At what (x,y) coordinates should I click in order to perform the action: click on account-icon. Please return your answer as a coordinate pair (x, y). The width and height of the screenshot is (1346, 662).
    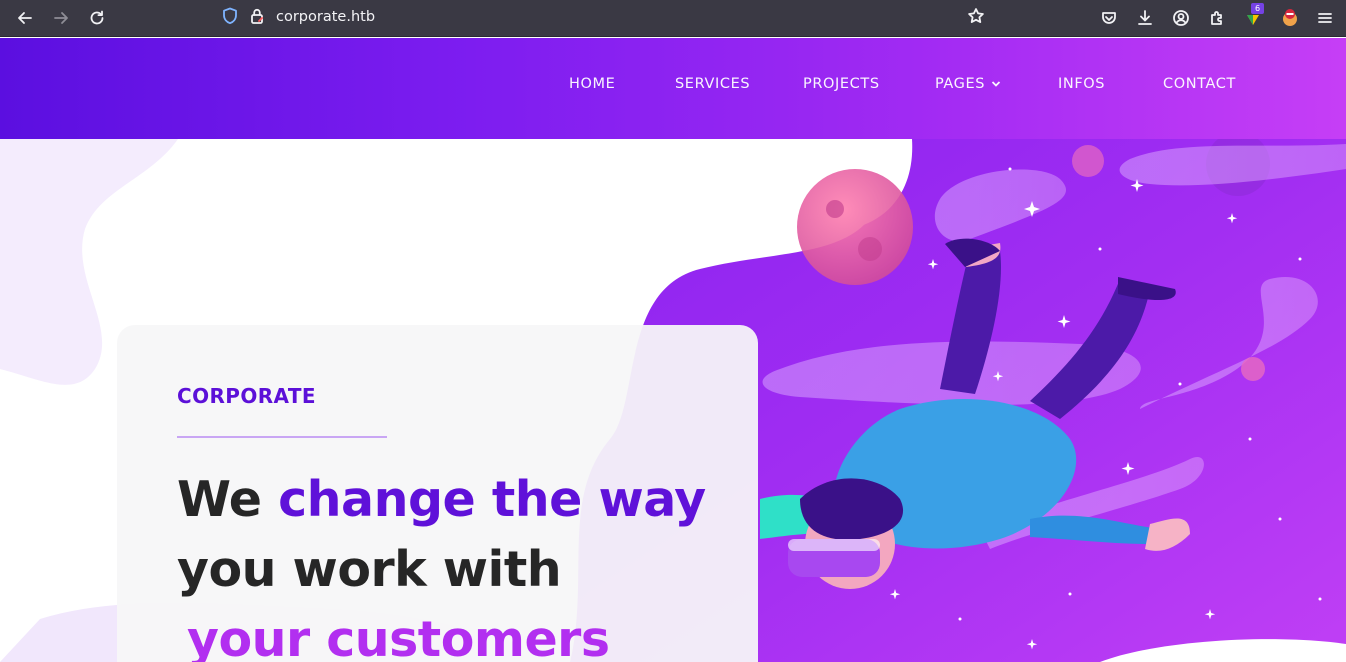
    Looking at the image, I should click on (1181, 18).